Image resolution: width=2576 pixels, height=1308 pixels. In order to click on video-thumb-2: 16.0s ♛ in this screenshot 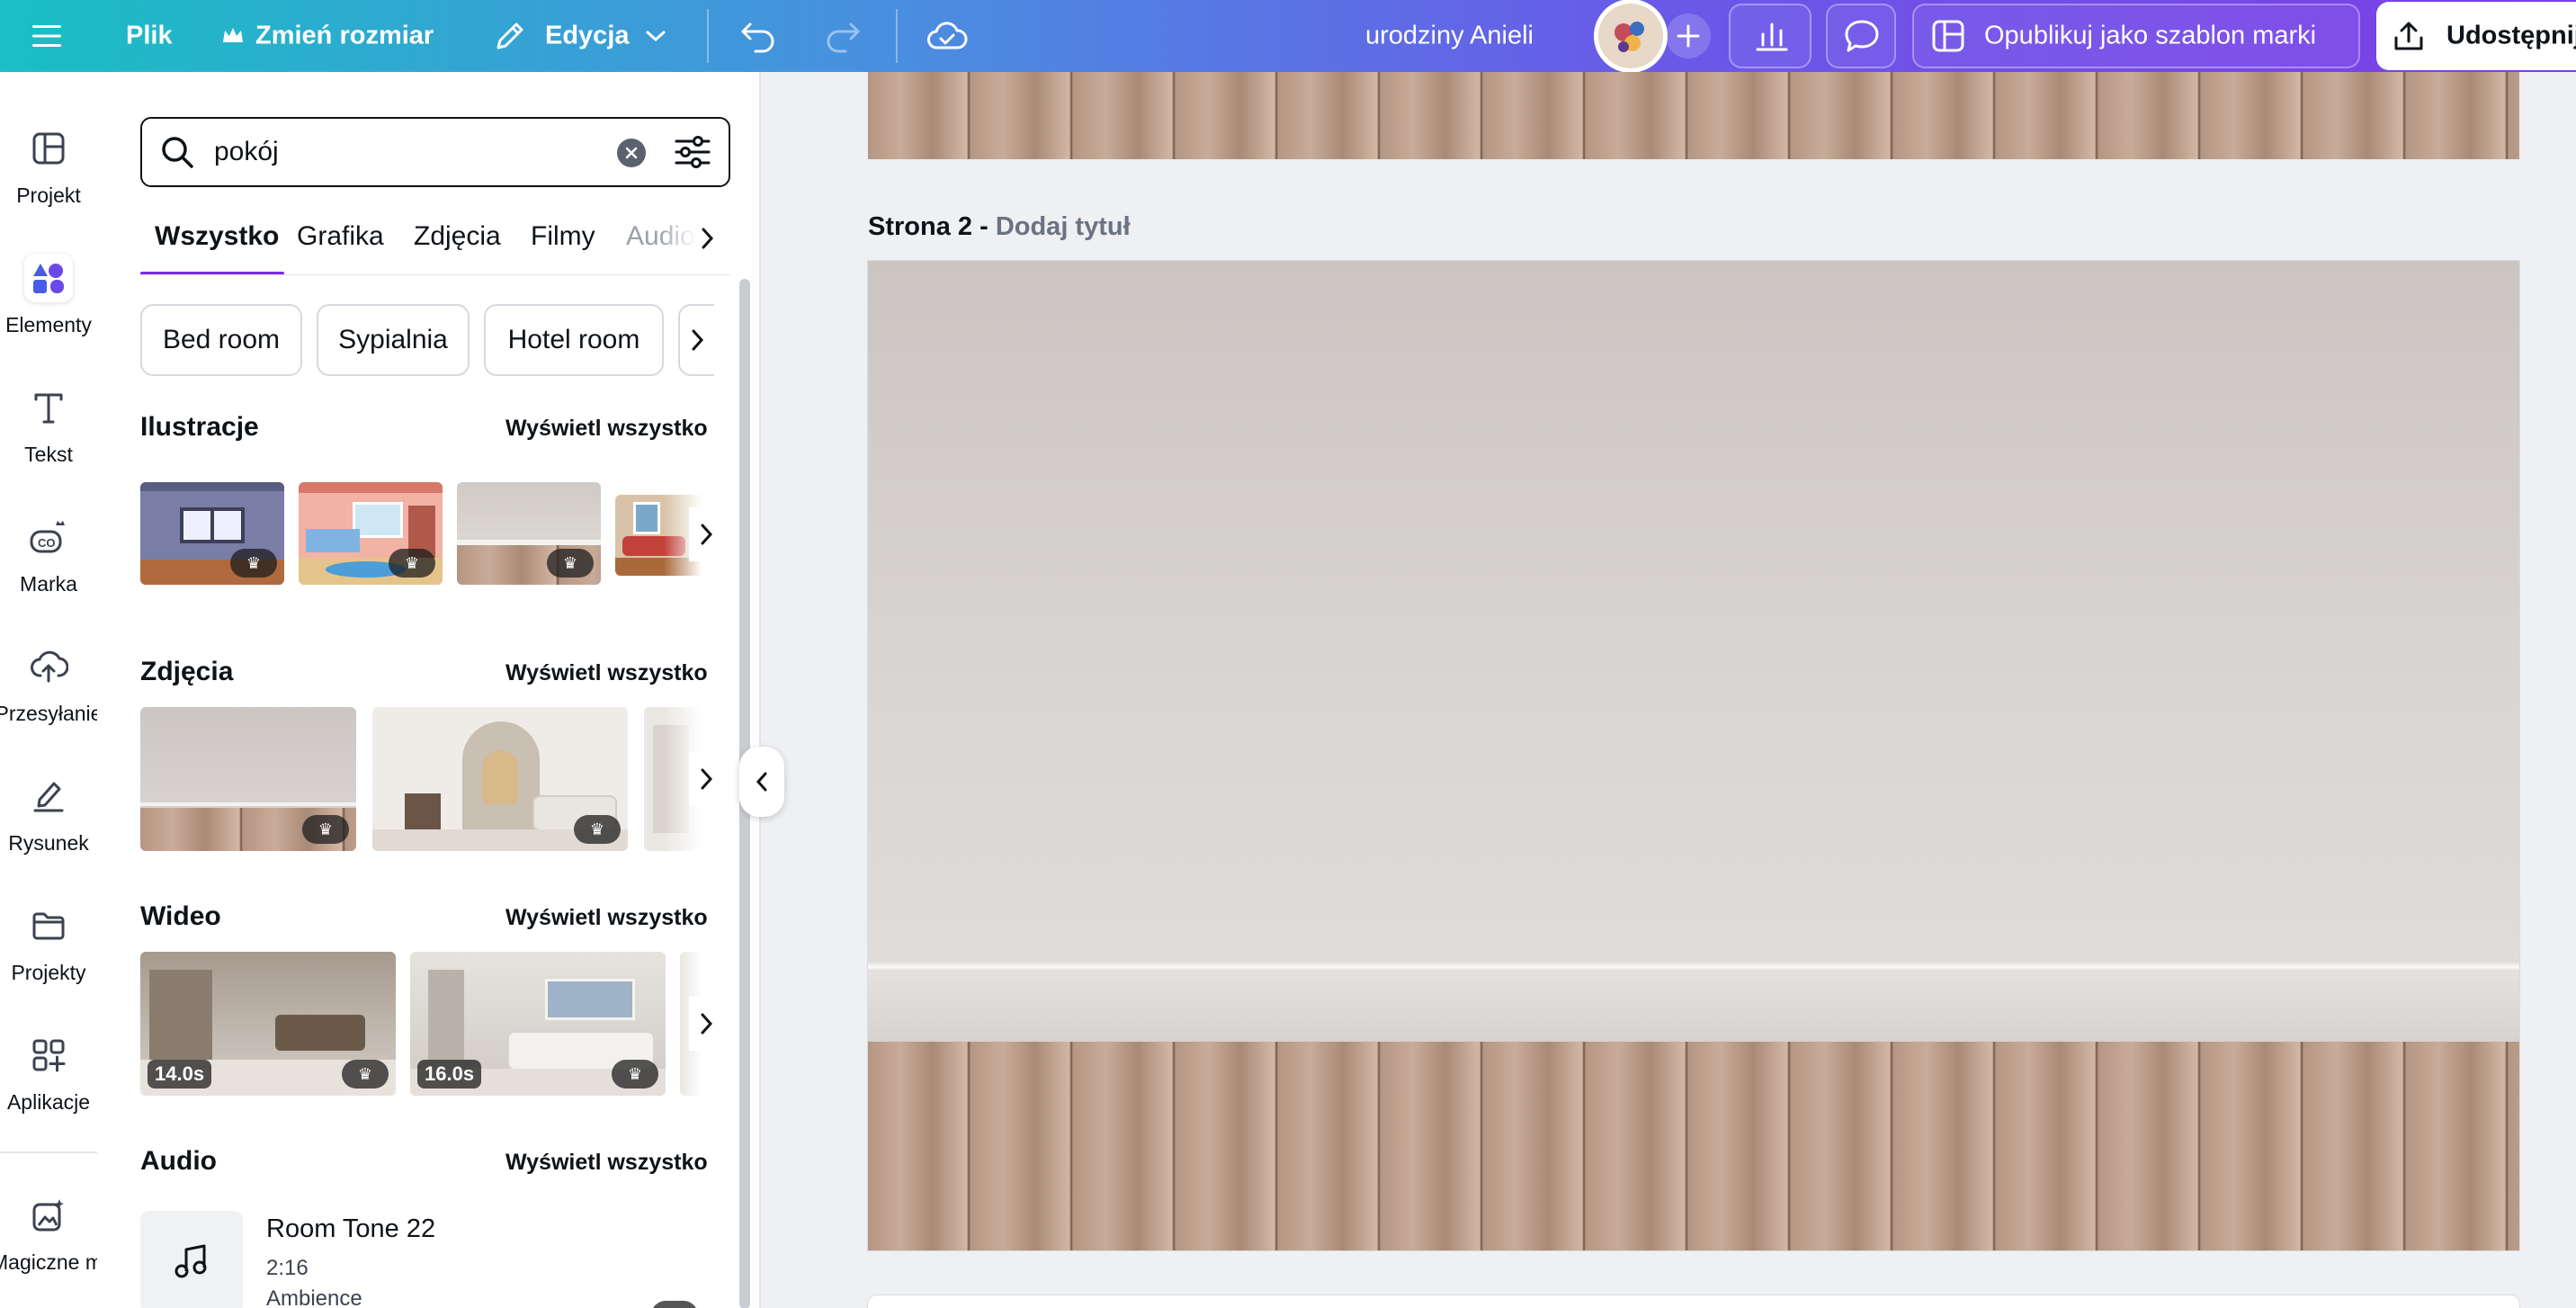, I will do `click(538, 1024)`.